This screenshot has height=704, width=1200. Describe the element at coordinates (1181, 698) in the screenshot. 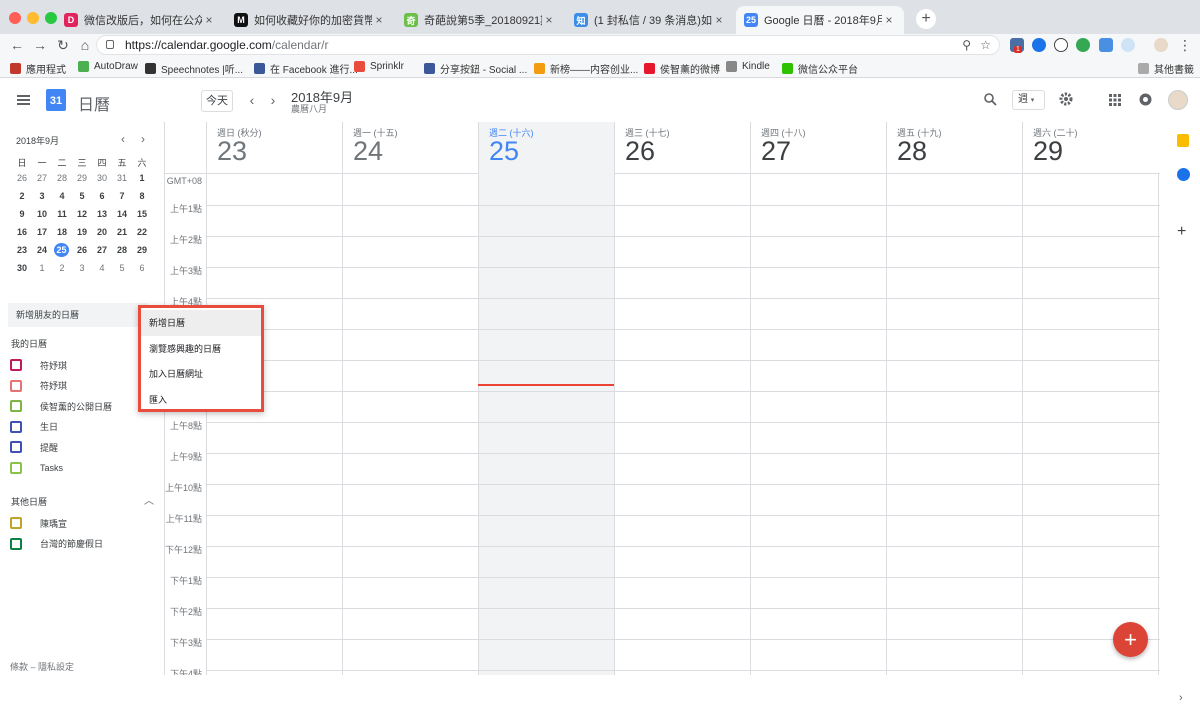

I see `expand-panel-icon: ›` at that location.